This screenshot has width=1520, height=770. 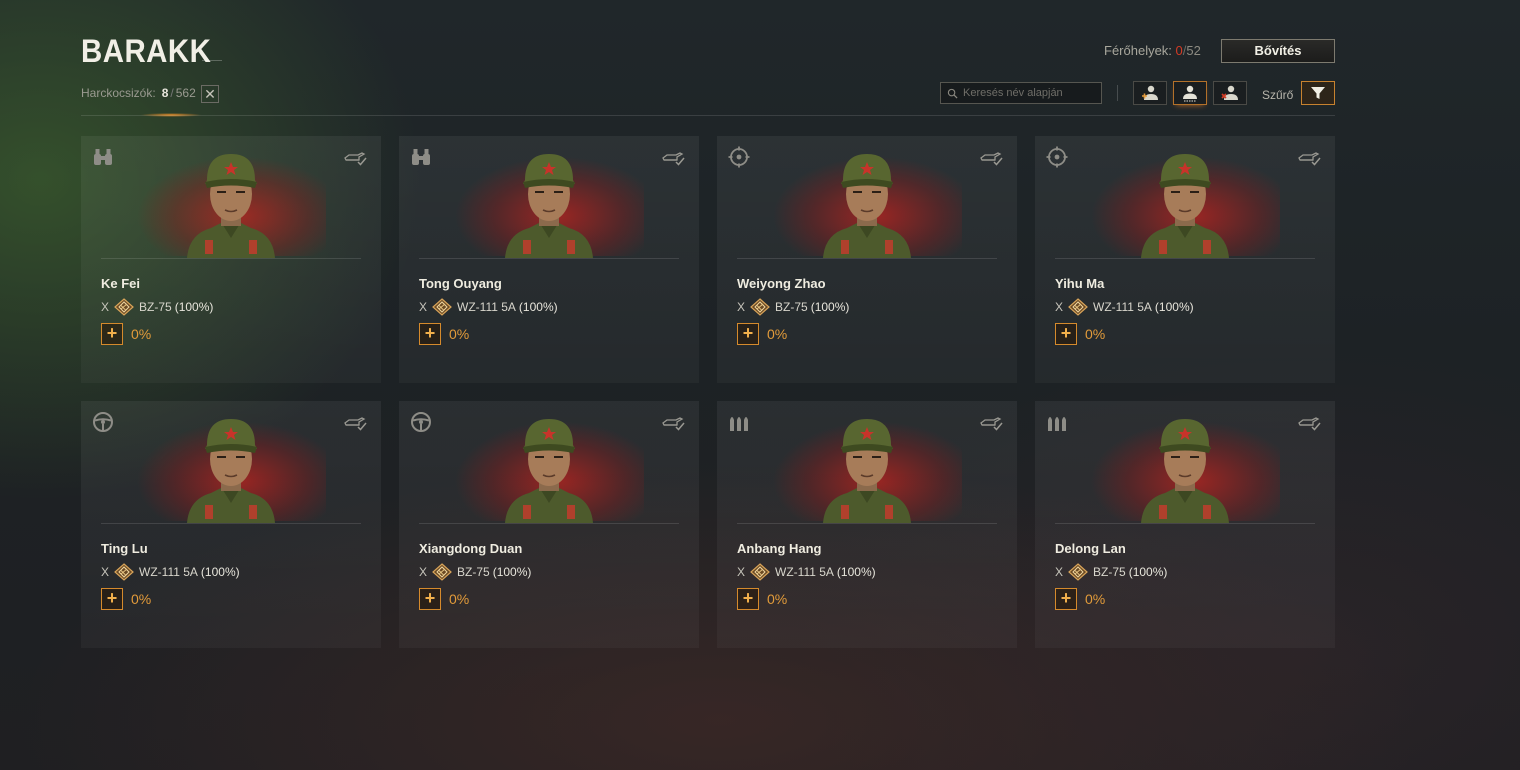 What do you see at coordinates (779, 548) in the screenshot?
I see `tankman-name: Anbang Hang` at bounding box center [779, 548].